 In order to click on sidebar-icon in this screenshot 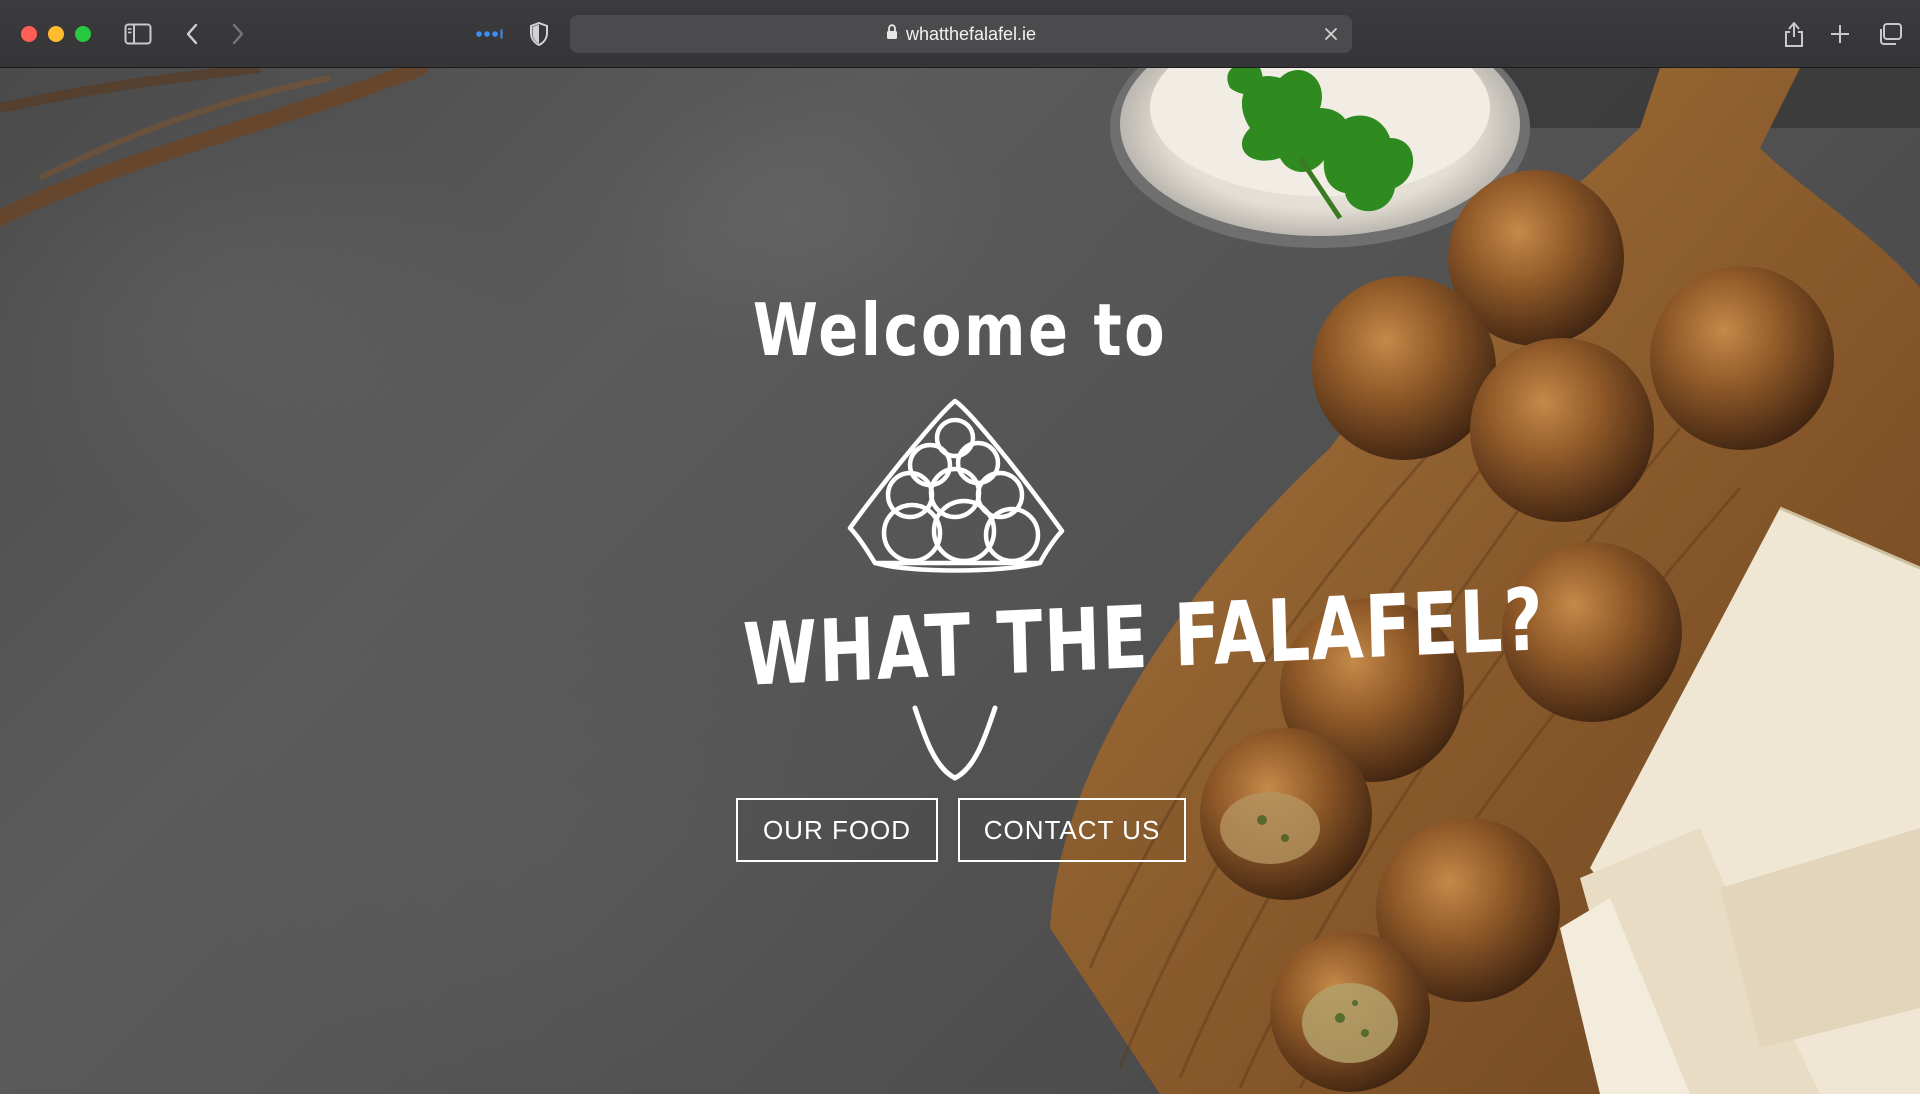, I will do `click(138, 34)`.